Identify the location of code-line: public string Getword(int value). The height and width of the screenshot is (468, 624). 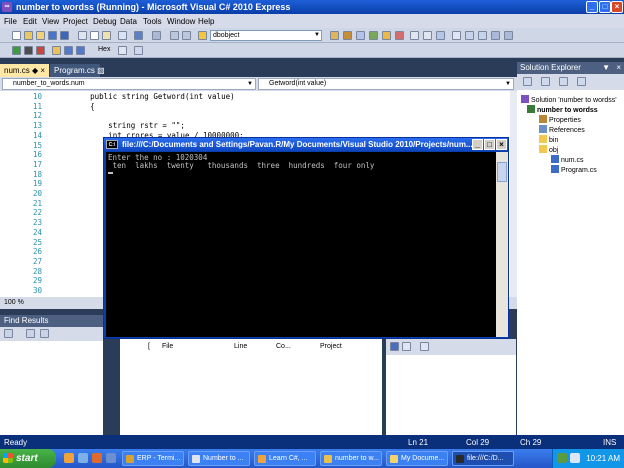
(144, 96).